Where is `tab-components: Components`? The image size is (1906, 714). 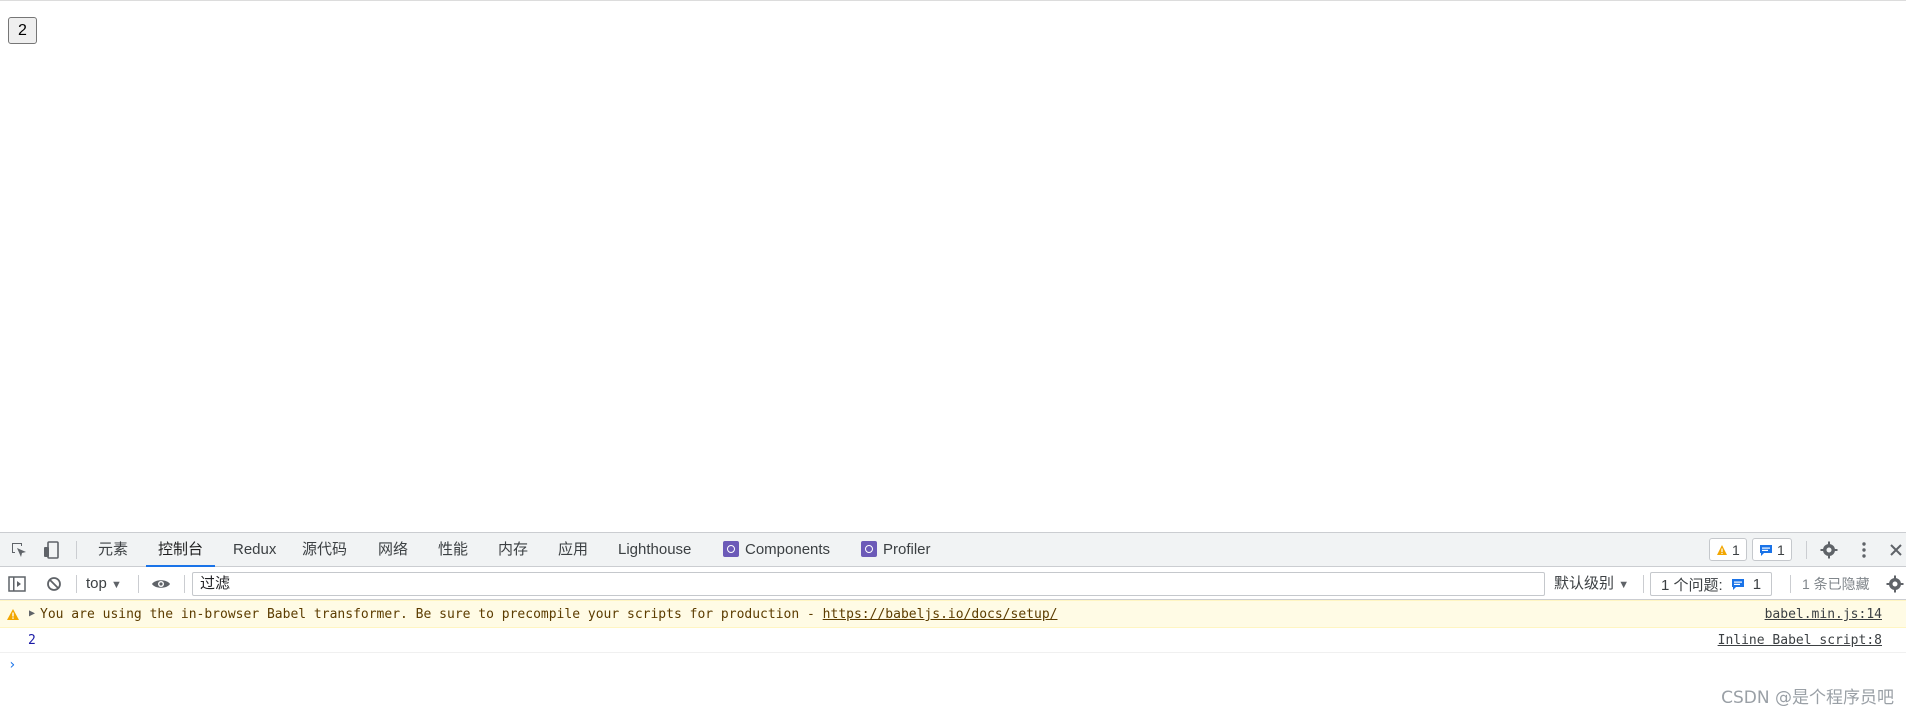 tab-components: Components is located at coordinates (776, 550).